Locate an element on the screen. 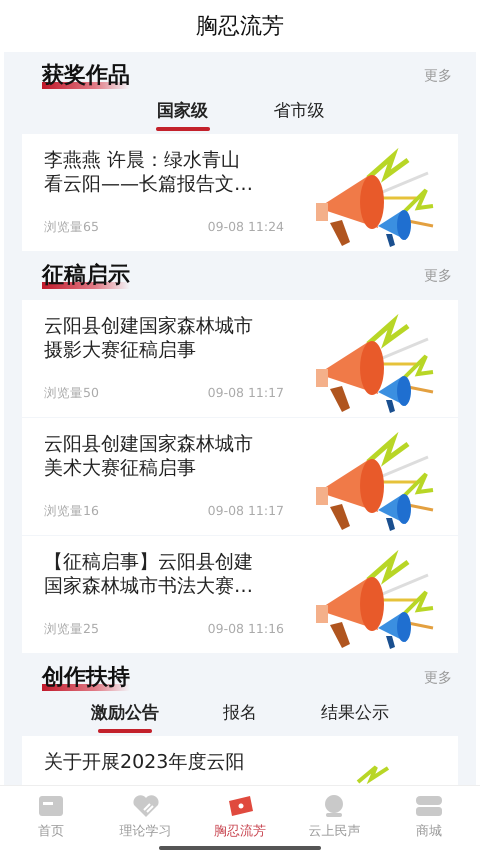 Image resolution: width=480 pixels, height=853 pixels. tab: 省市级 is located at coordinates (299, 111).